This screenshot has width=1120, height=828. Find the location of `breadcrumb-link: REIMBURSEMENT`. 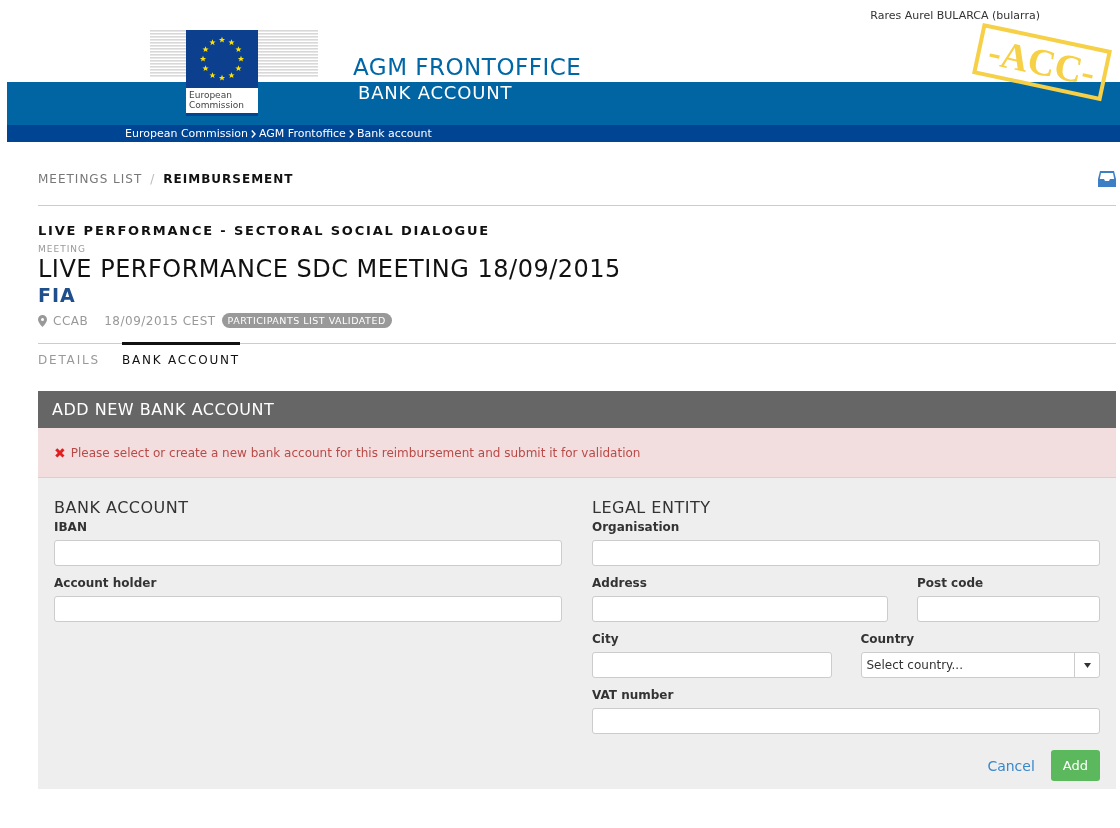

breadcrumb-link: REIMBURSEMENT is located at coordinates (228, 178).